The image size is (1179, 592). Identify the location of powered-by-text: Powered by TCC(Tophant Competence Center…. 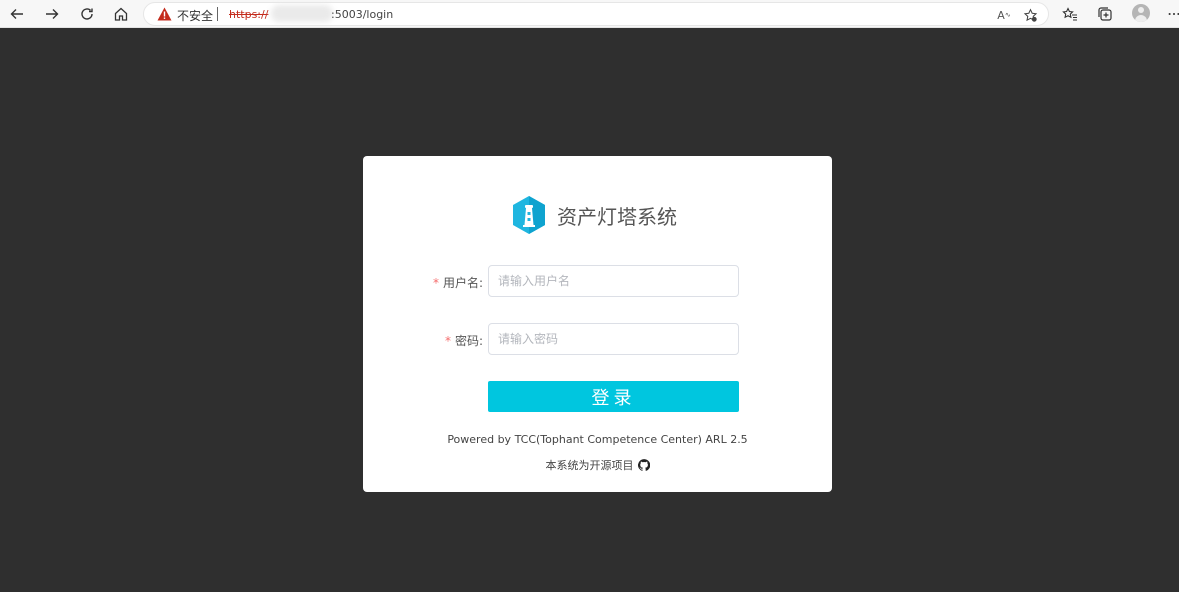
(597, 439).